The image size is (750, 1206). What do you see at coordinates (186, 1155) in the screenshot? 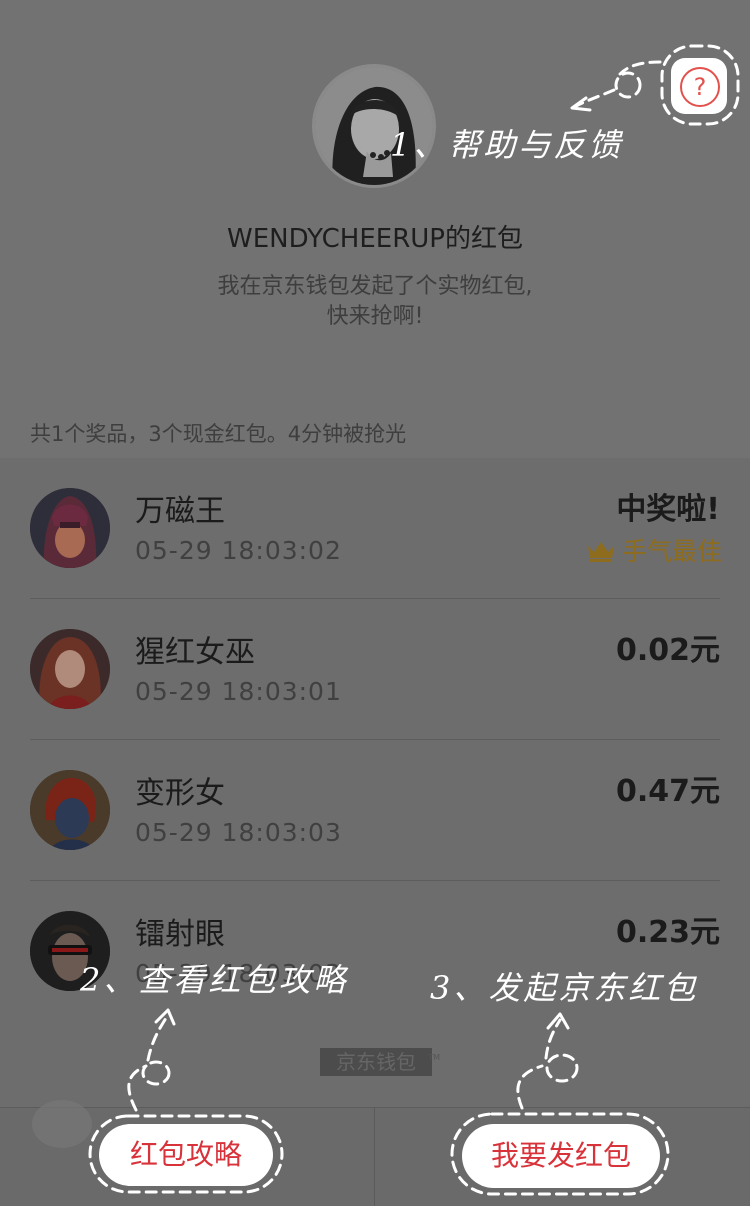
I see `red-packet-strategy-button: 红包攻略` at bounding box center [186, 1155].